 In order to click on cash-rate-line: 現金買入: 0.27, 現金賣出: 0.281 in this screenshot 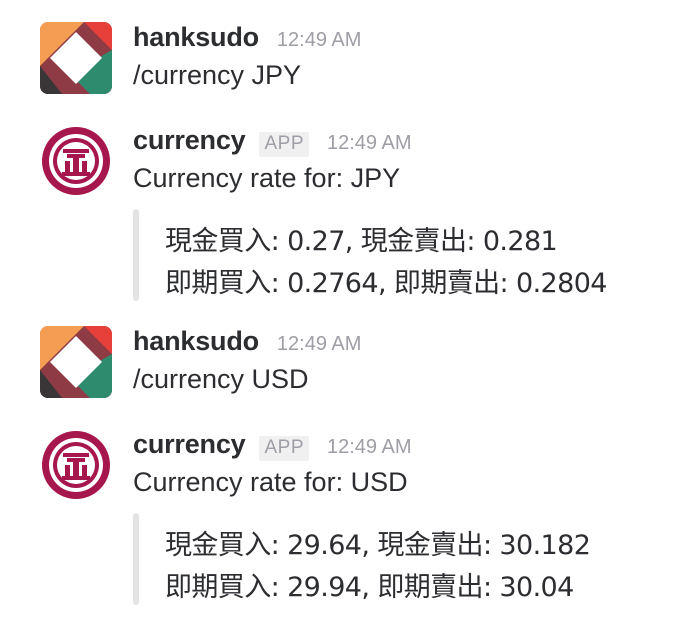, I will do `click(361, 241)`.